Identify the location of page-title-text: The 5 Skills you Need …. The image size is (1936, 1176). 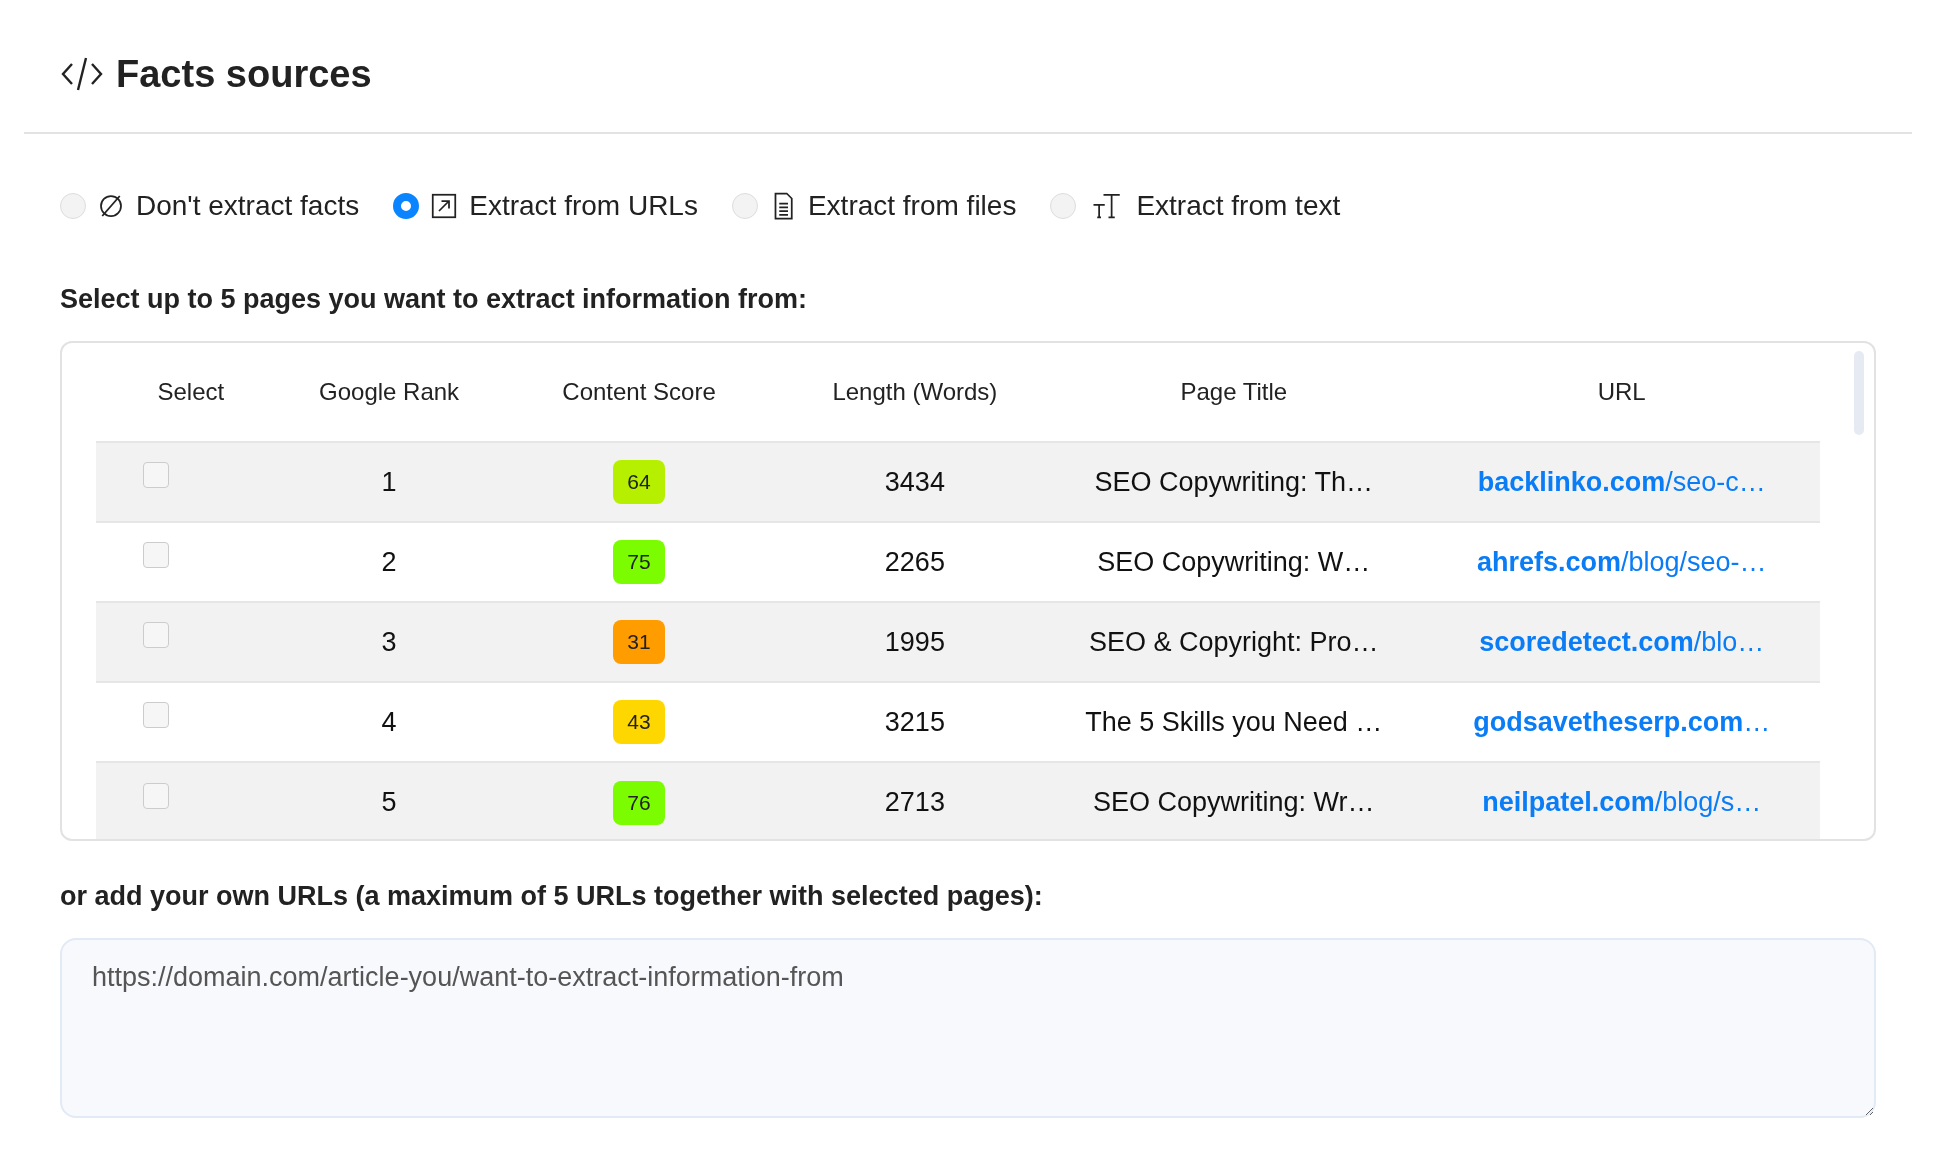
(1234, 721).